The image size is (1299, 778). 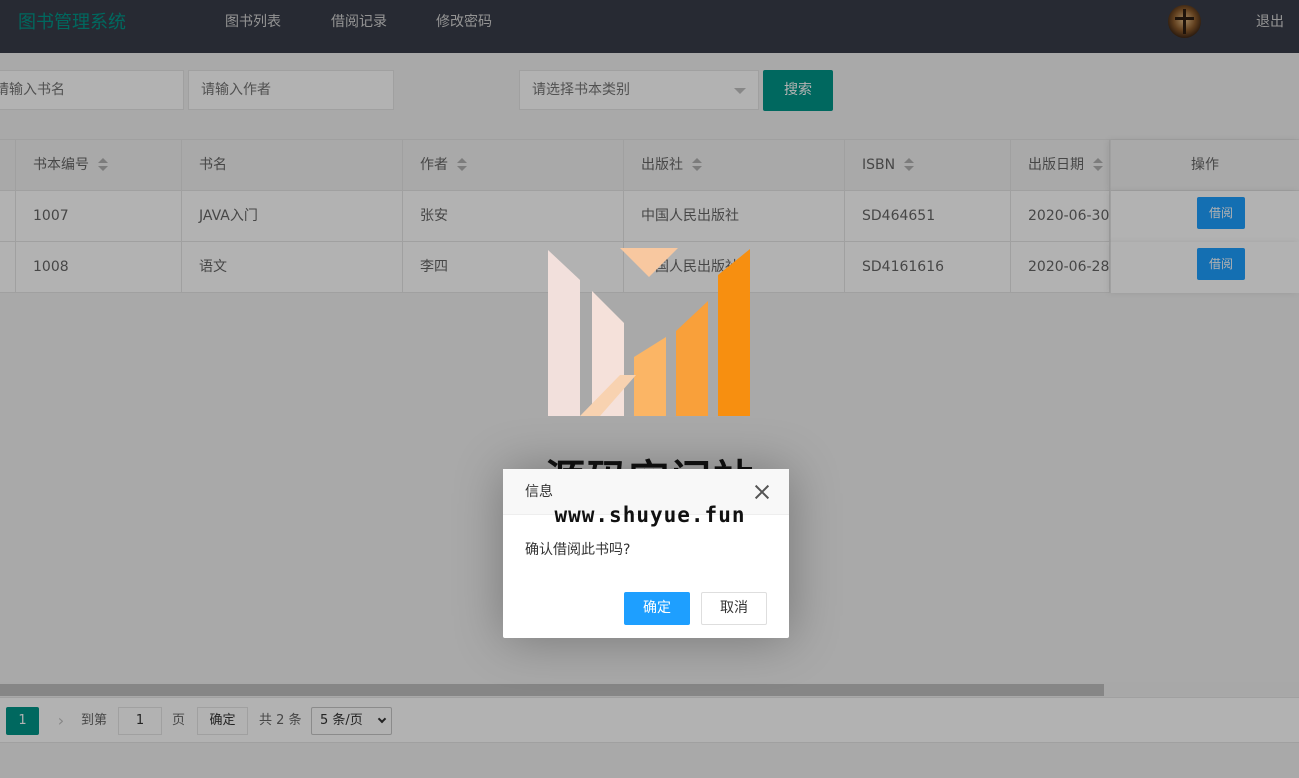 What do you see at coordinates (649, 262) in the screenshot?
I see `logo-triangle` at bounding box center [649, 262].